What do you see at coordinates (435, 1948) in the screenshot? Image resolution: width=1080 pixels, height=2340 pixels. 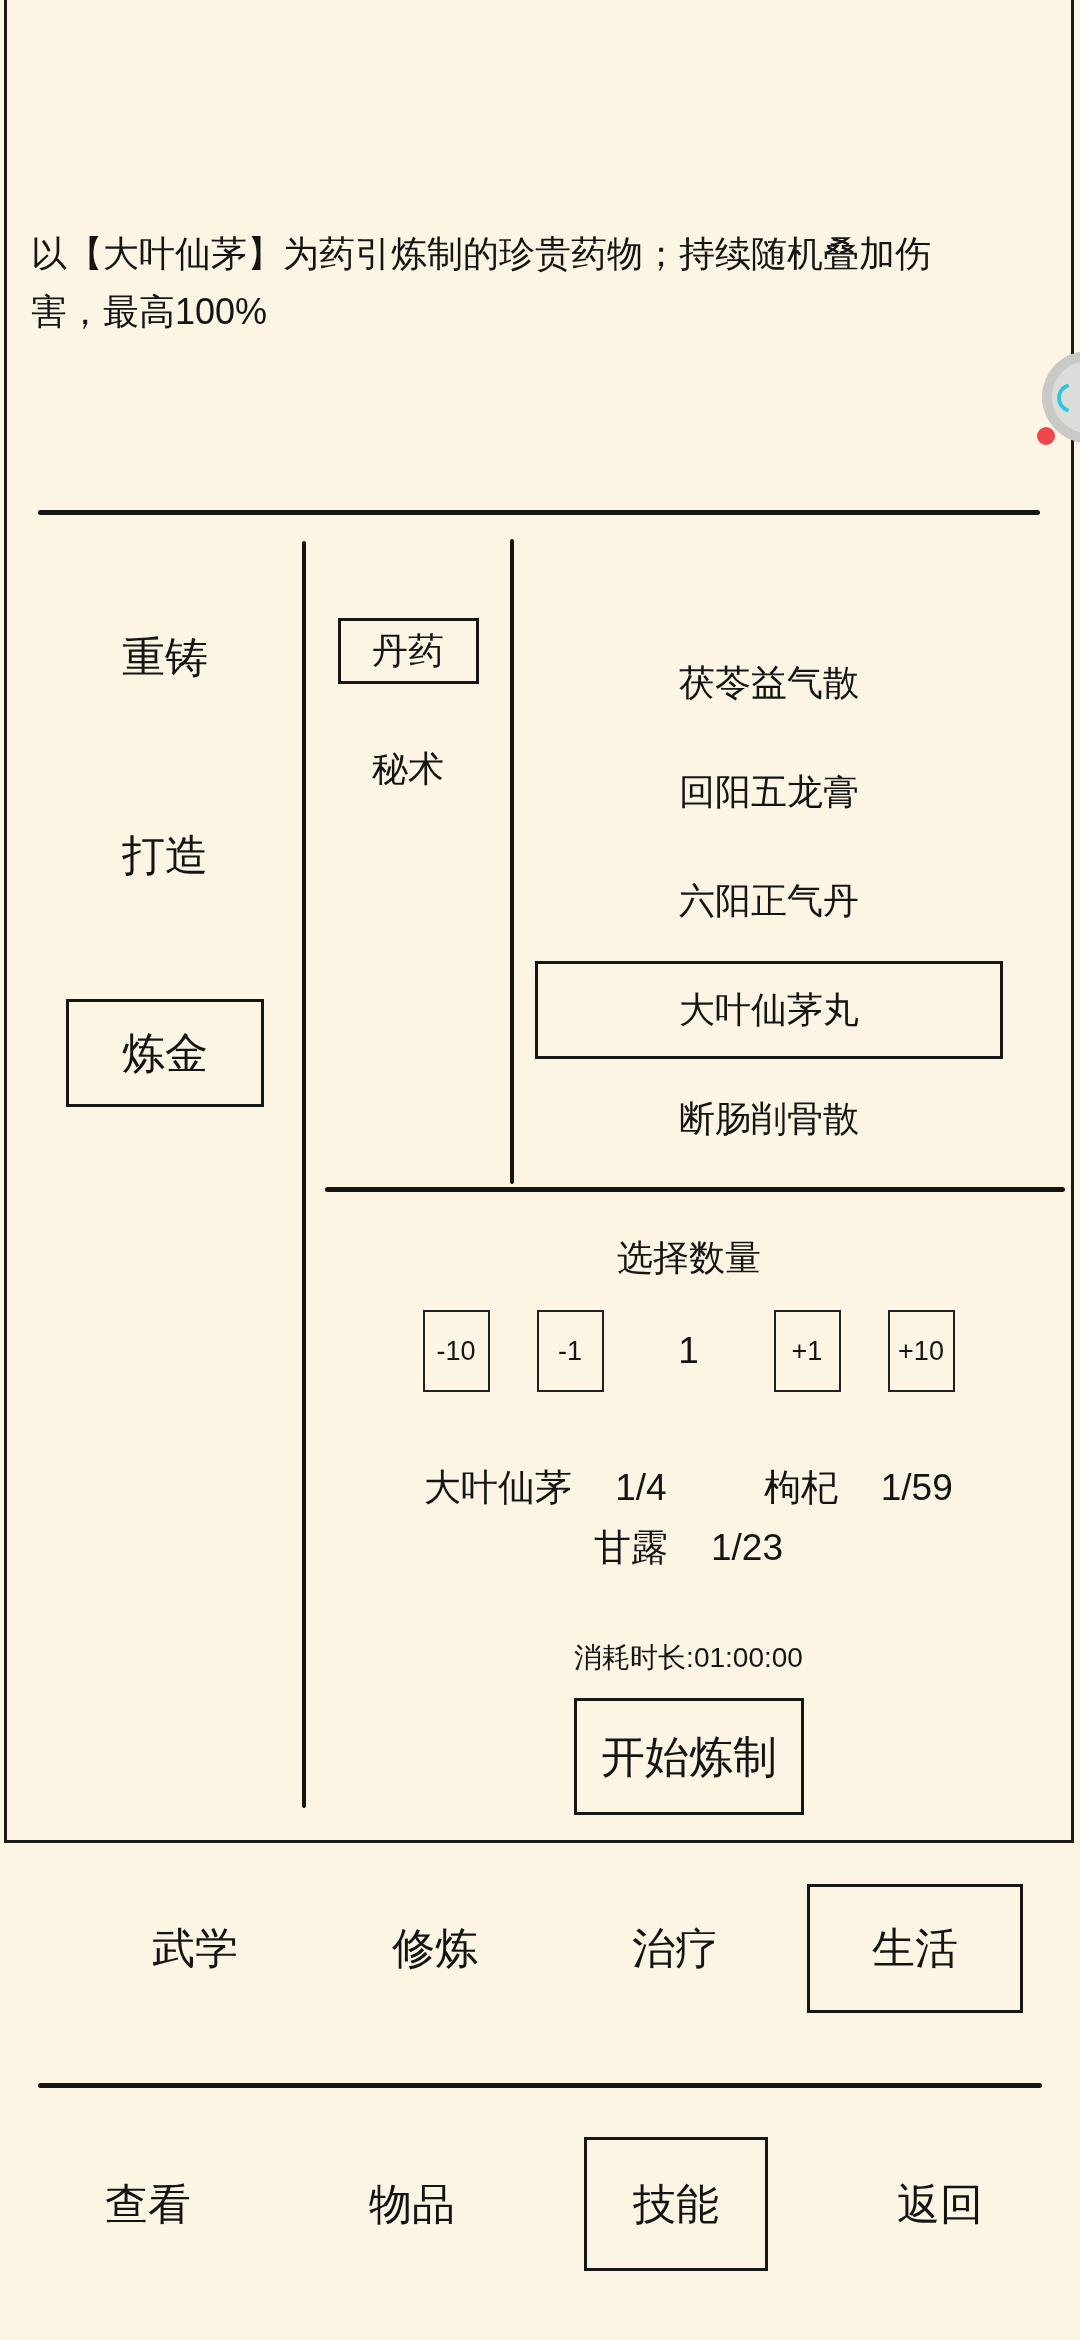 I see `skill-tab: 修炼` at bounding box center [435, 1948].